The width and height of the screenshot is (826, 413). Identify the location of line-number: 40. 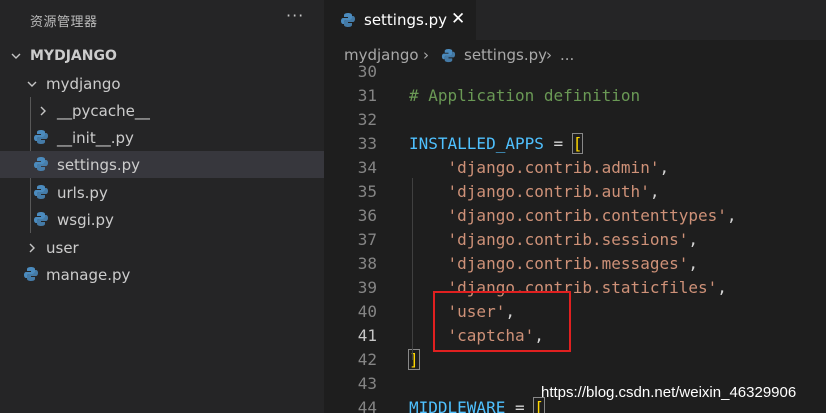
(367, 311).